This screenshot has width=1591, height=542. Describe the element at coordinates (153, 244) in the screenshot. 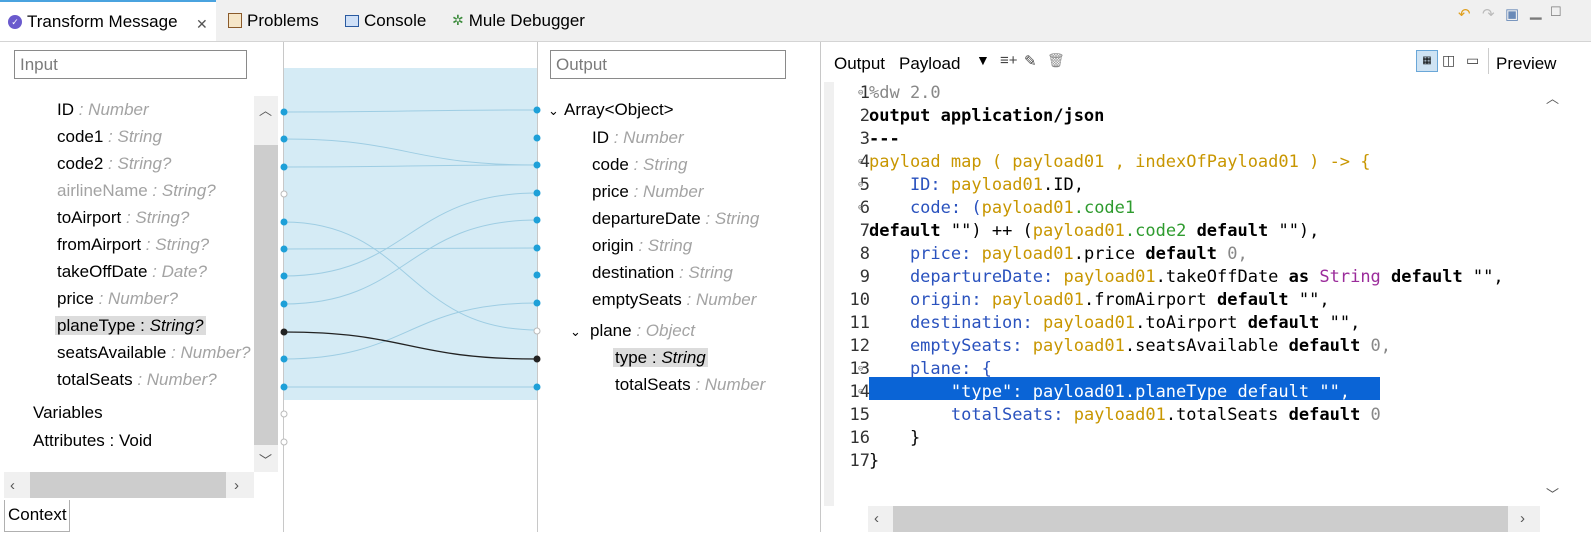

I see `input-field-fromairport: fromAirport : String?` at that location.